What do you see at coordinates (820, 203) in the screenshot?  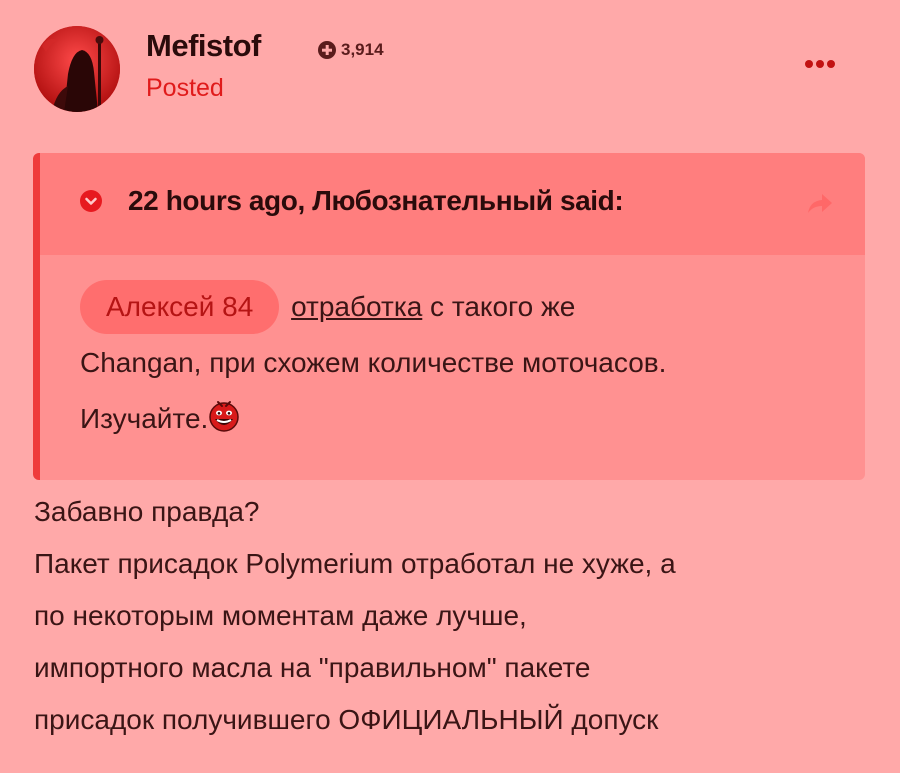 I see `share-arrow-icon` at bounding box center [820, 203].